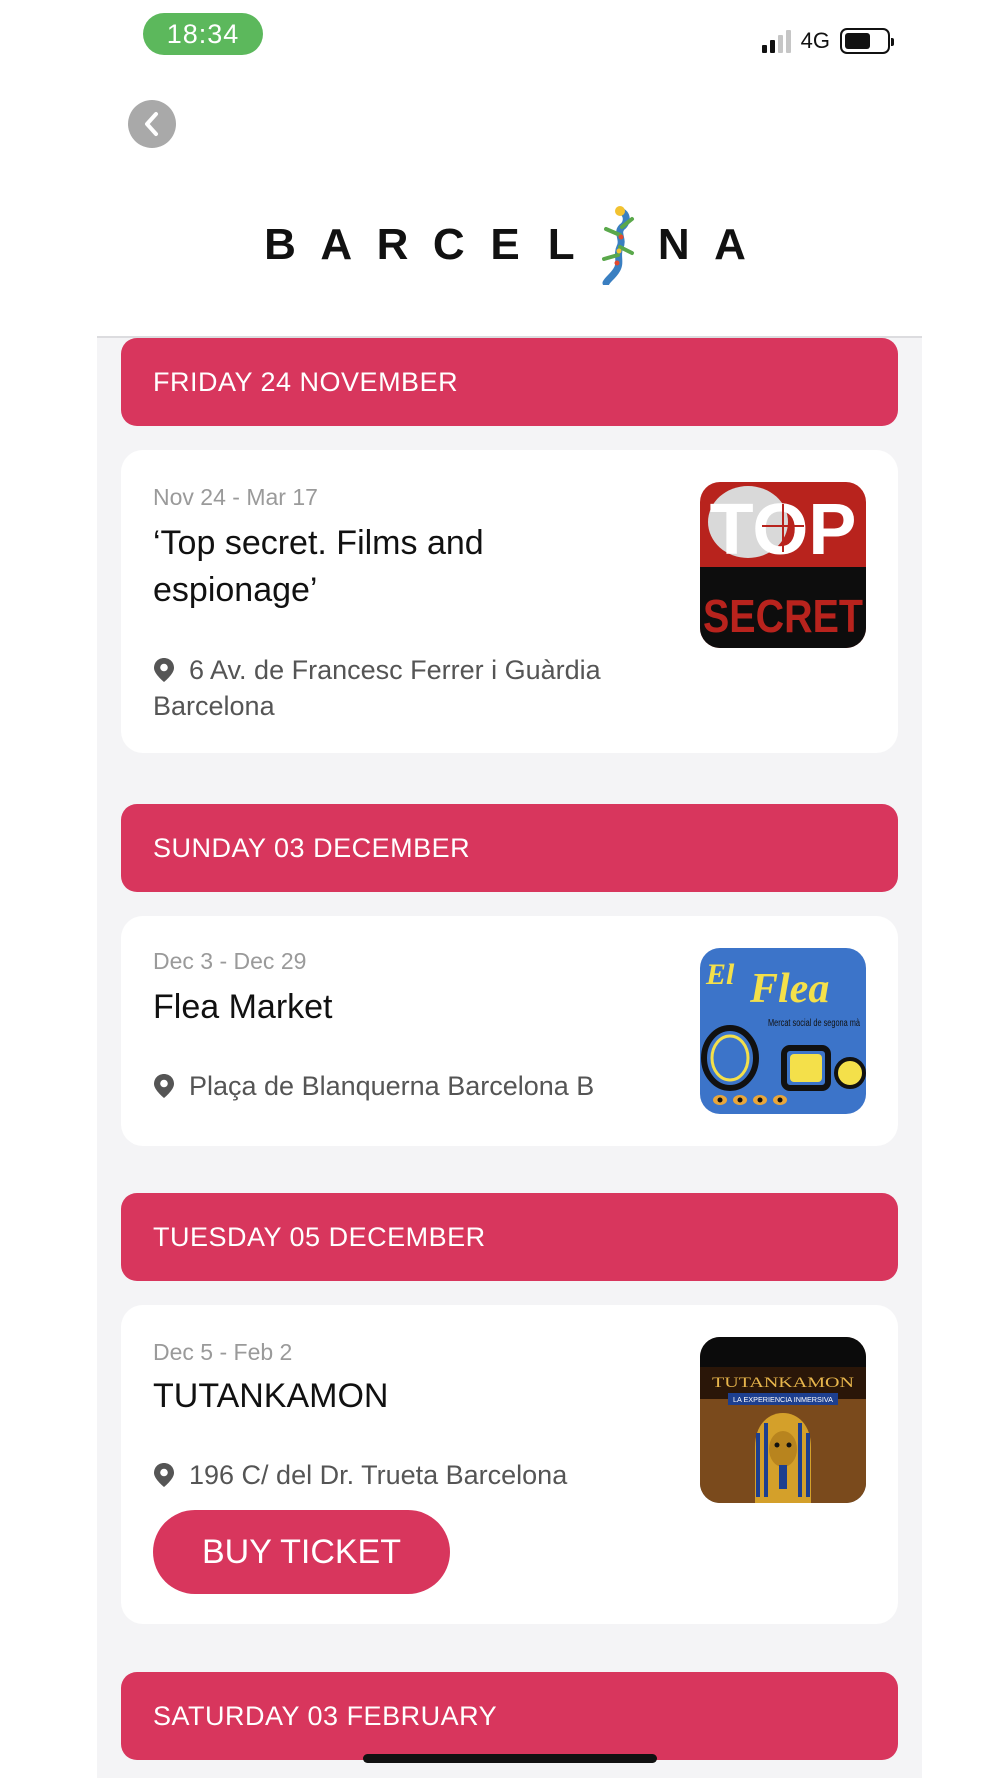 This screenshot has width=1000, height=1778. Describe the element at coordinates (789, 989) in the screenshot. I see `poster-text-flea: Flea` at that location.